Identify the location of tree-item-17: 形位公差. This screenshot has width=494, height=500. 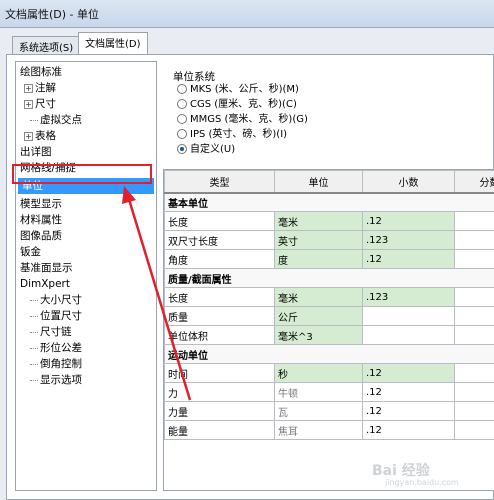
(56, 348).